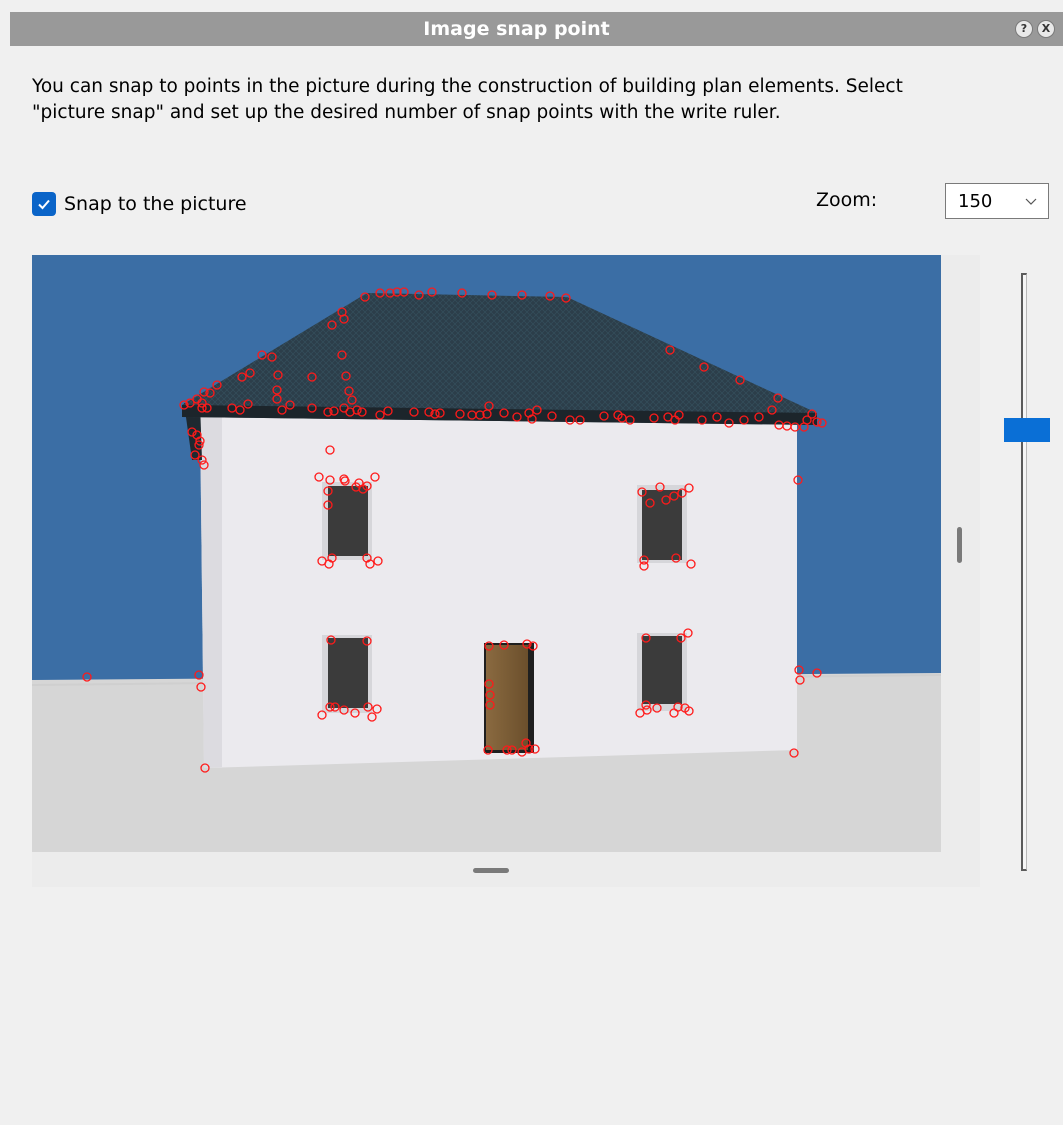  Describe the element at coordinates (1031, 201) in the screenshot. I see `chevron-down-icon` at that location.